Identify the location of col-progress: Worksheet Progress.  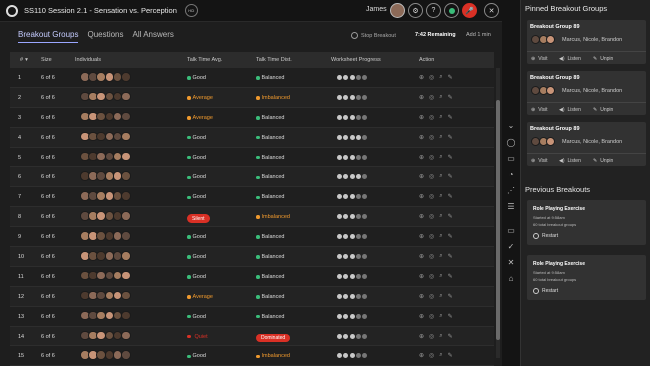
(356, 60).